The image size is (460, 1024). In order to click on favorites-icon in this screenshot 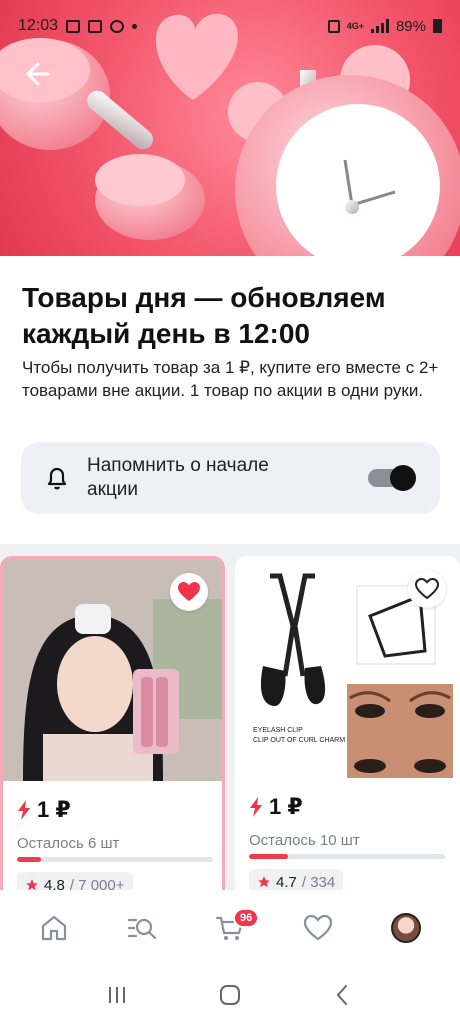, I will do `click(318, 927)`.